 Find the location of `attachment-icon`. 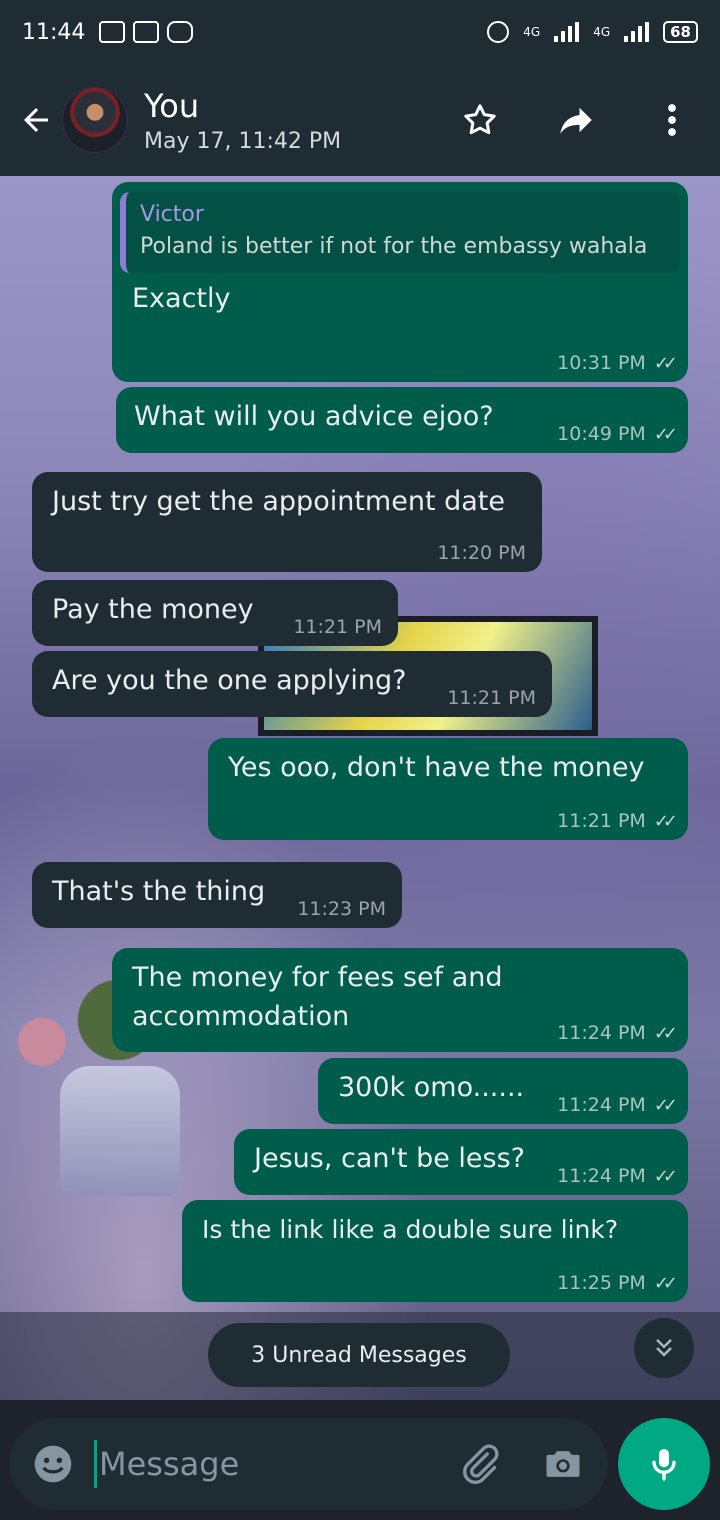

attachment-icon is located at coordinates (479, 1464).